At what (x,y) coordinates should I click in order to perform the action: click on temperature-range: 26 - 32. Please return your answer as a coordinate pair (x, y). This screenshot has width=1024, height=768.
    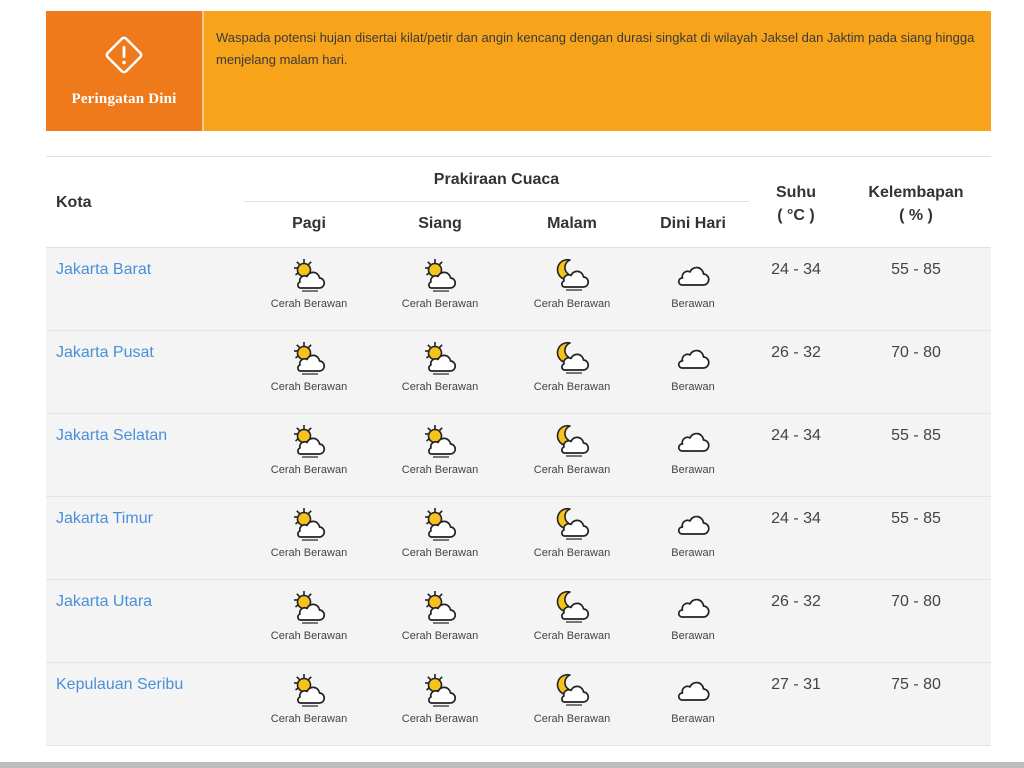
    Looking at the image, I should click on (796, 601).